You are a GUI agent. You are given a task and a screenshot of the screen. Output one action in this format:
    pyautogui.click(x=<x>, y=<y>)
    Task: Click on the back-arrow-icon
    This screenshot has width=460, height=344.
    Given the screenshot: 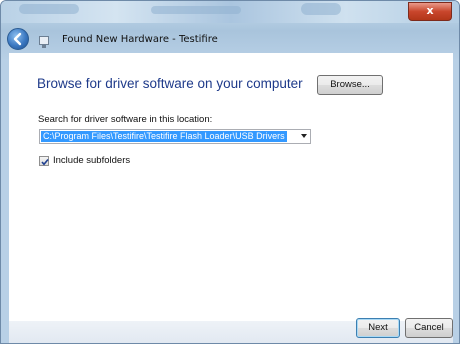 What is the action you would take?
    pyautogui.click(x=17, y=39)
    